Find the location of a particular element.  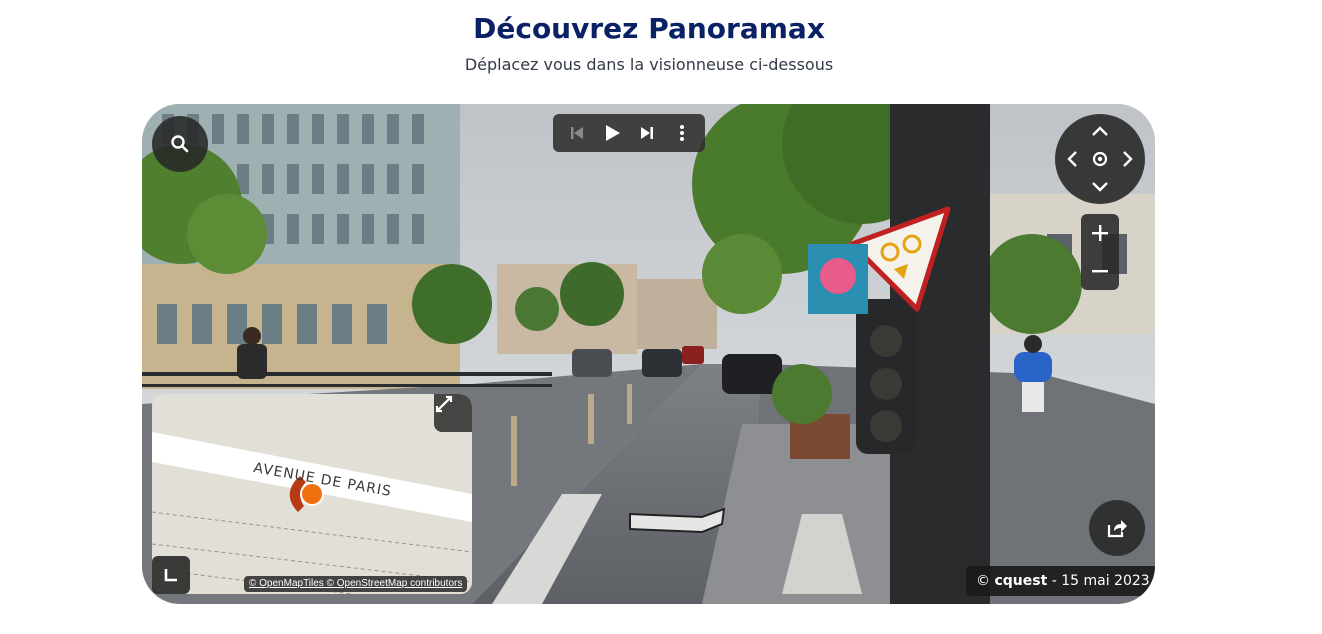

corner-icon is located at coordinates (170, 575).